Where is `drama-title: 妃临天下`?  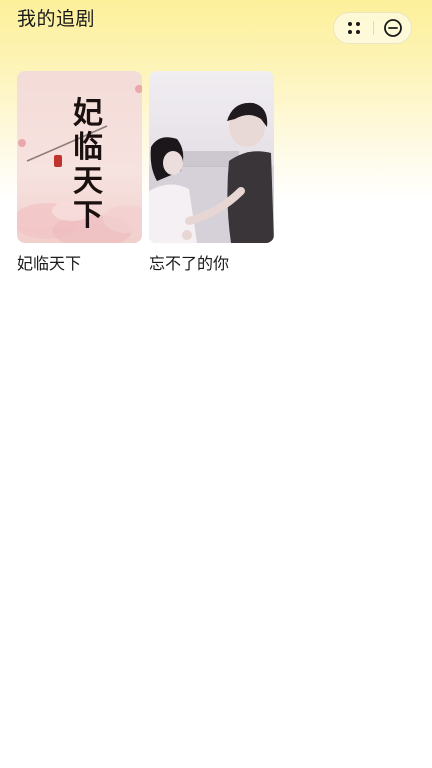 drama-title: 妃临天下 is located at coordinates (79, 264).